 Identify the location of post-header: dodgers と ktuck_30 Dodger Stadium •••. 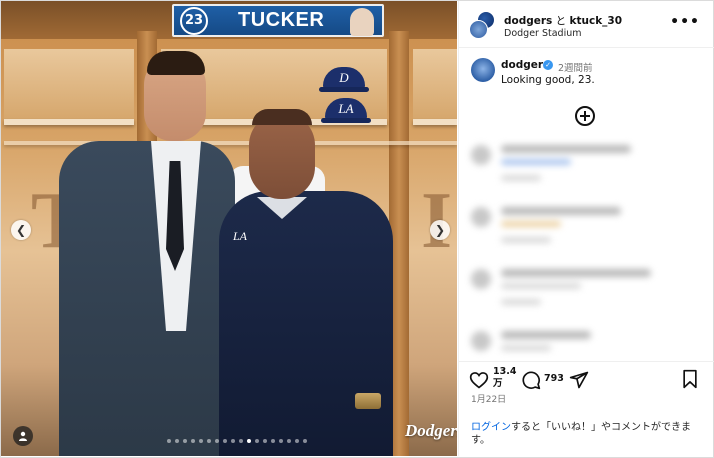
(586, 24).